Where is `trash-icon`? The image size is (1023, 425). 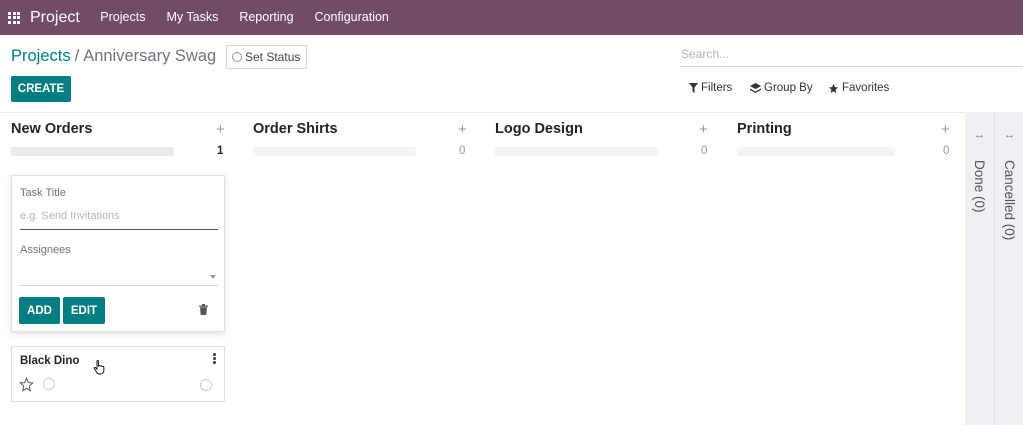
trash-icon is located at coordinates (203, 309).